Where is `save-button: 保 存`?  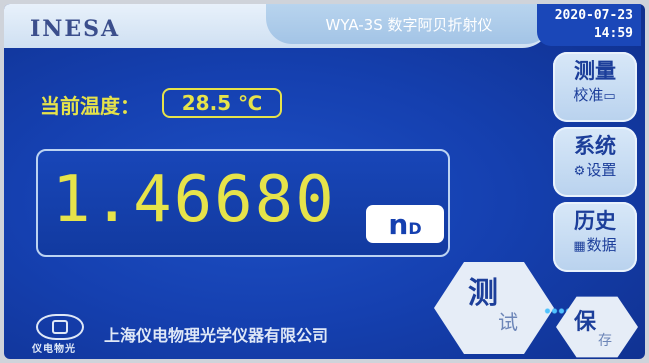 save-button: 保 存 is located at coordinates (597, 327).